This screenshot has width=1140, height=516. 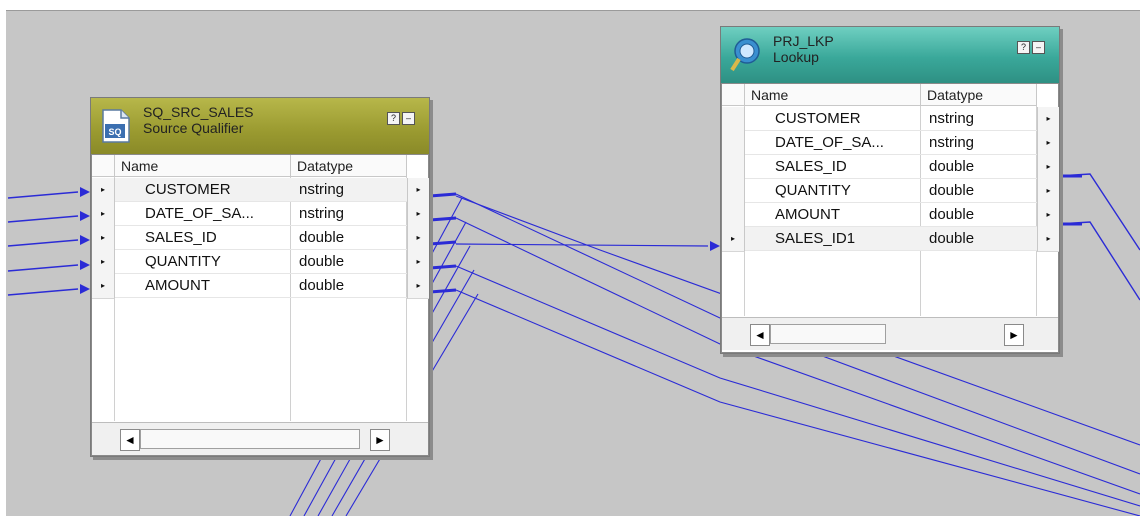 What do you see at coordinates (116, 126) in the screenshot?
I see `source-qualifier-icon: SQ` at bounding box center [116, 126].